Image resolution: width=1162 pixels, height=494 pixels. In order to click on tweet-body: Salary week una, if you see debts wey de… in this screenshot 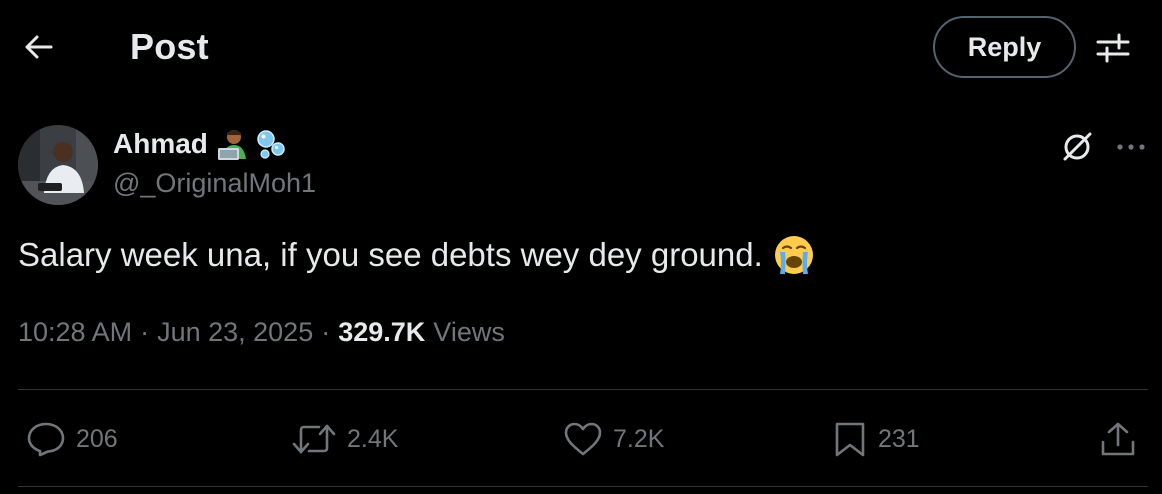, I will do `click(416, 255)`.